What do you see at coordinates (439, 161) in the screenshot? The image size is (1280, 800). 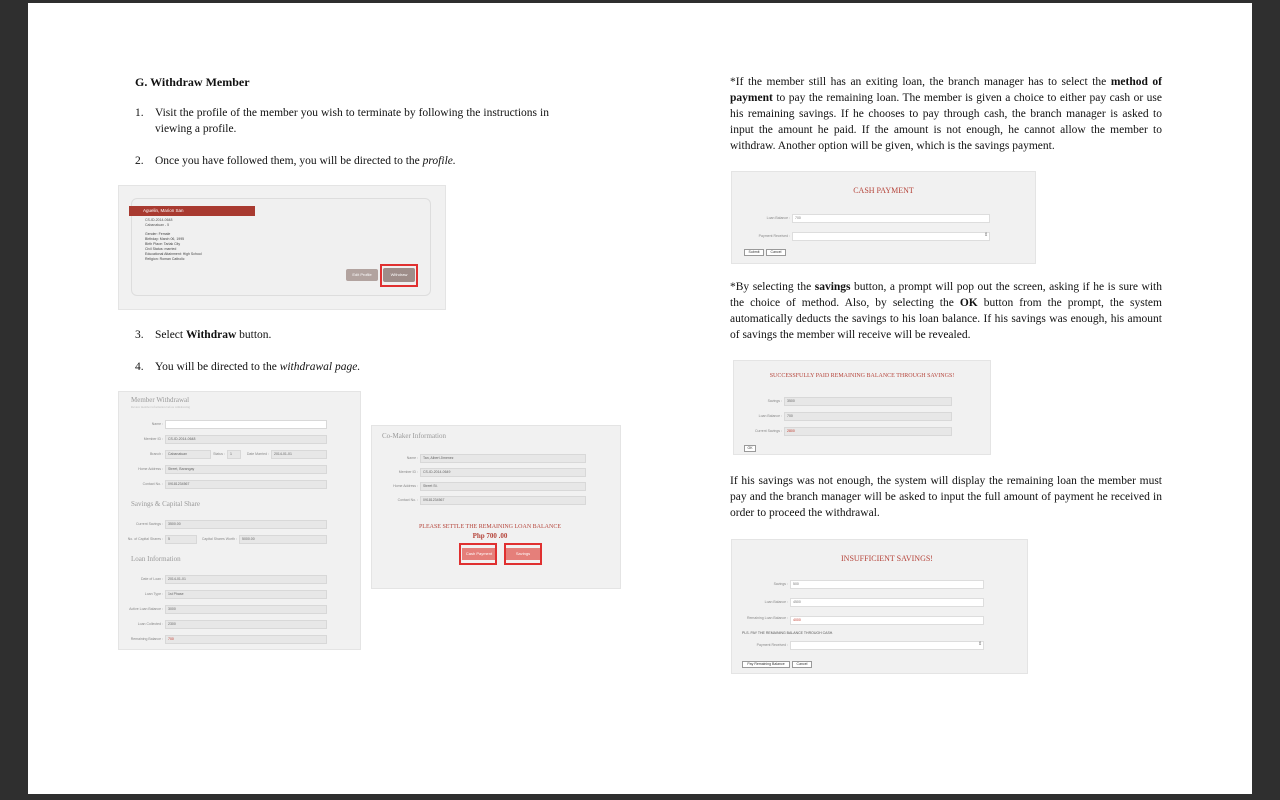 I see `step-emphasis: profile.` at bounding box center [439, 161].